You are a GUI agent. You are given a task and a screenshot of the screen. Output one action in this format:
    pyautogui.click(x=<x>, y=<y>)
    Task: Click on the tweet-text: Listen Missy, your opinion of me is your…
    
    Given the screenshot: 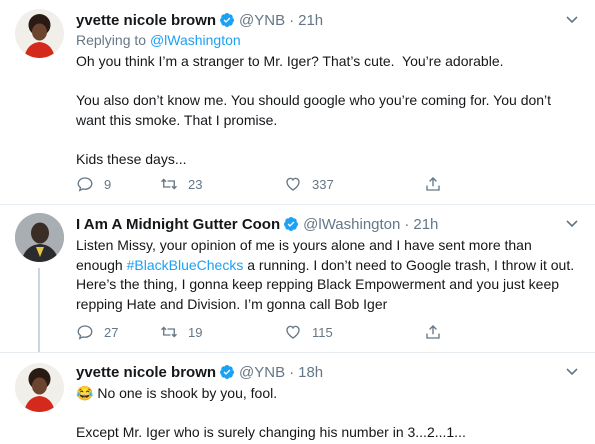 What is the action you would take?
    pyautogui.click(x=328, y=275)
    